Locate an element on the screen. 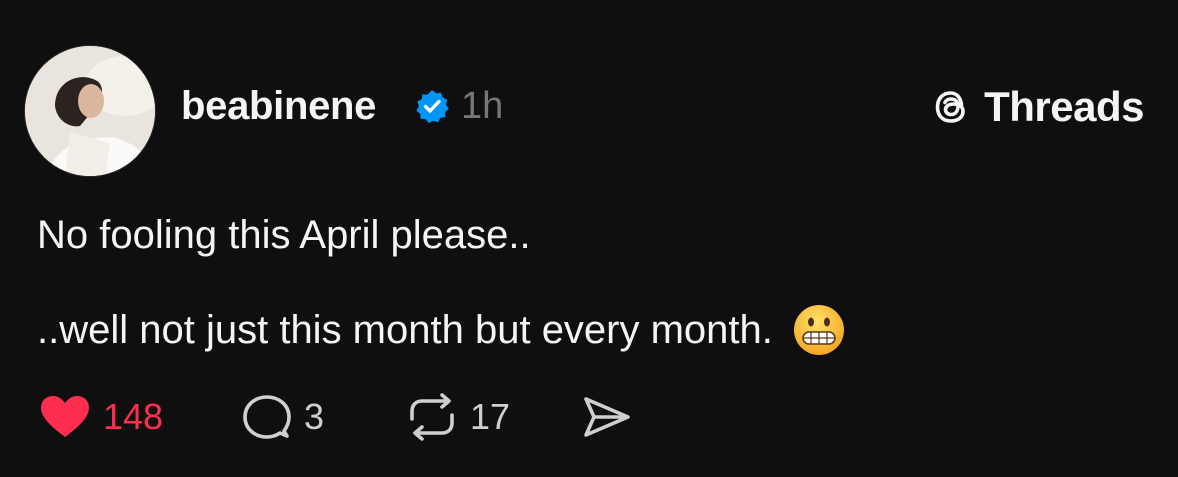 The image size is (1178, 477). verified-badge-icon is located at coordinates (432, 107).